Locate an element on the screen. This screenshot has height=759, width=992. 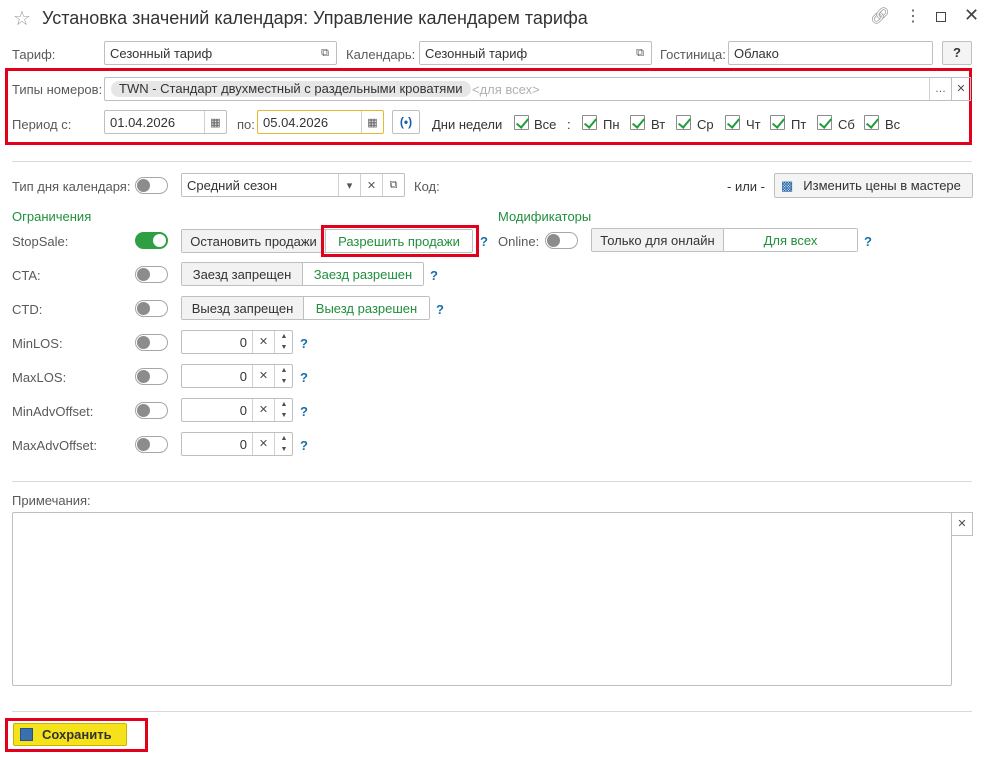
stopsale-toggle is located at coordinates (151, 240).